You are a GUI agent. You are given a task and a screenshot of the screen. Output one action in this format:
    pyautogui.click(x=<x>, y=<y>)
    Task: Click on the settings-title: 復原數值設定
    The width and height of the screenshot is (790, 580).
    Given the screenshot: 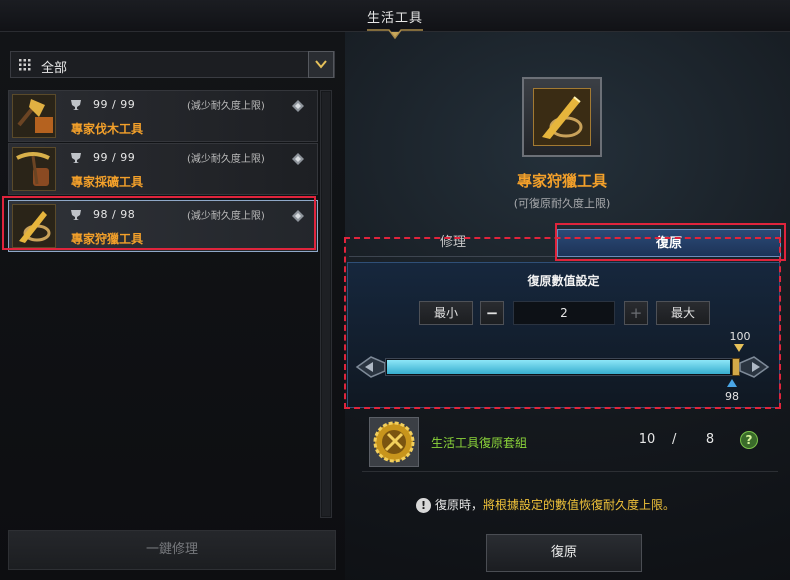 What is the action you would take?
    pyautogui.click(x=563, y=281)
    